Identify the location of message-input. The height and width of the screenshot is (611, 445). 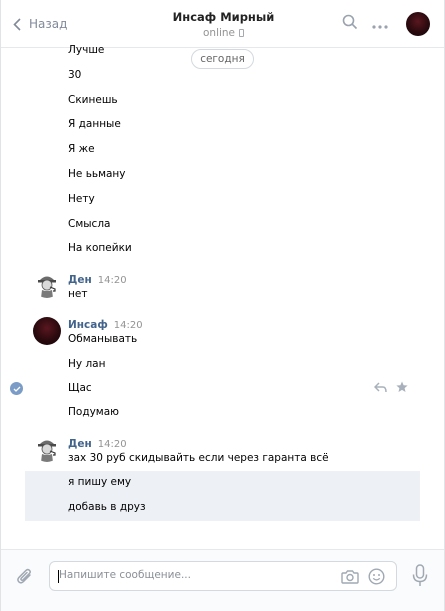
(194, 575).